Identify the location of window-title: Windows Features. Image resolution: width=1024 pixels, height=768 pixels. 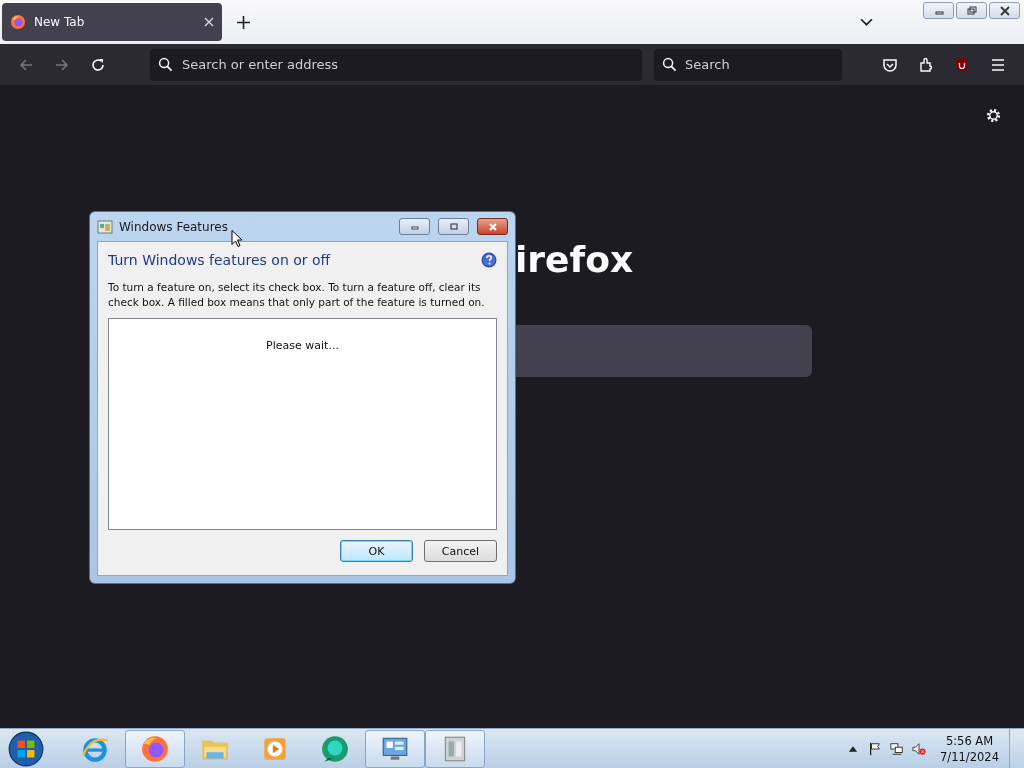
(173, 226).